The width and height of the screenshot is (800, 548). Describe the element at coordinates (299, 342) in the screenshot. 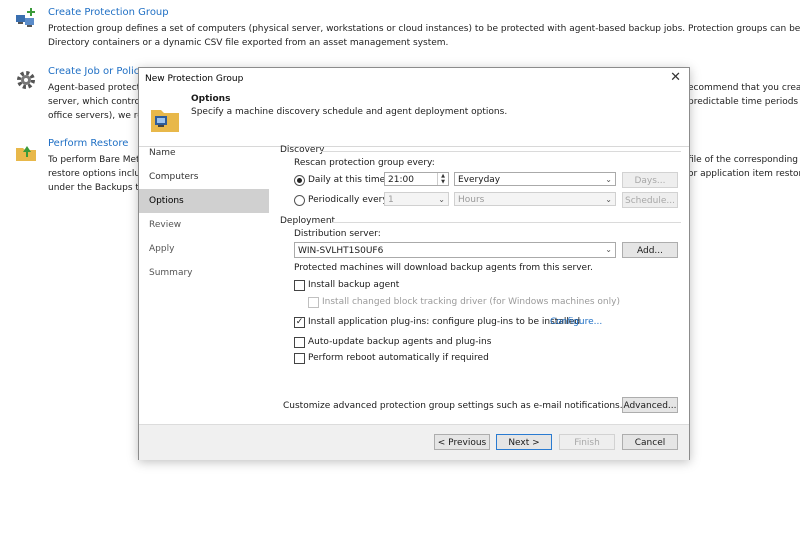

I see `auto-update-checkbox` at that location.